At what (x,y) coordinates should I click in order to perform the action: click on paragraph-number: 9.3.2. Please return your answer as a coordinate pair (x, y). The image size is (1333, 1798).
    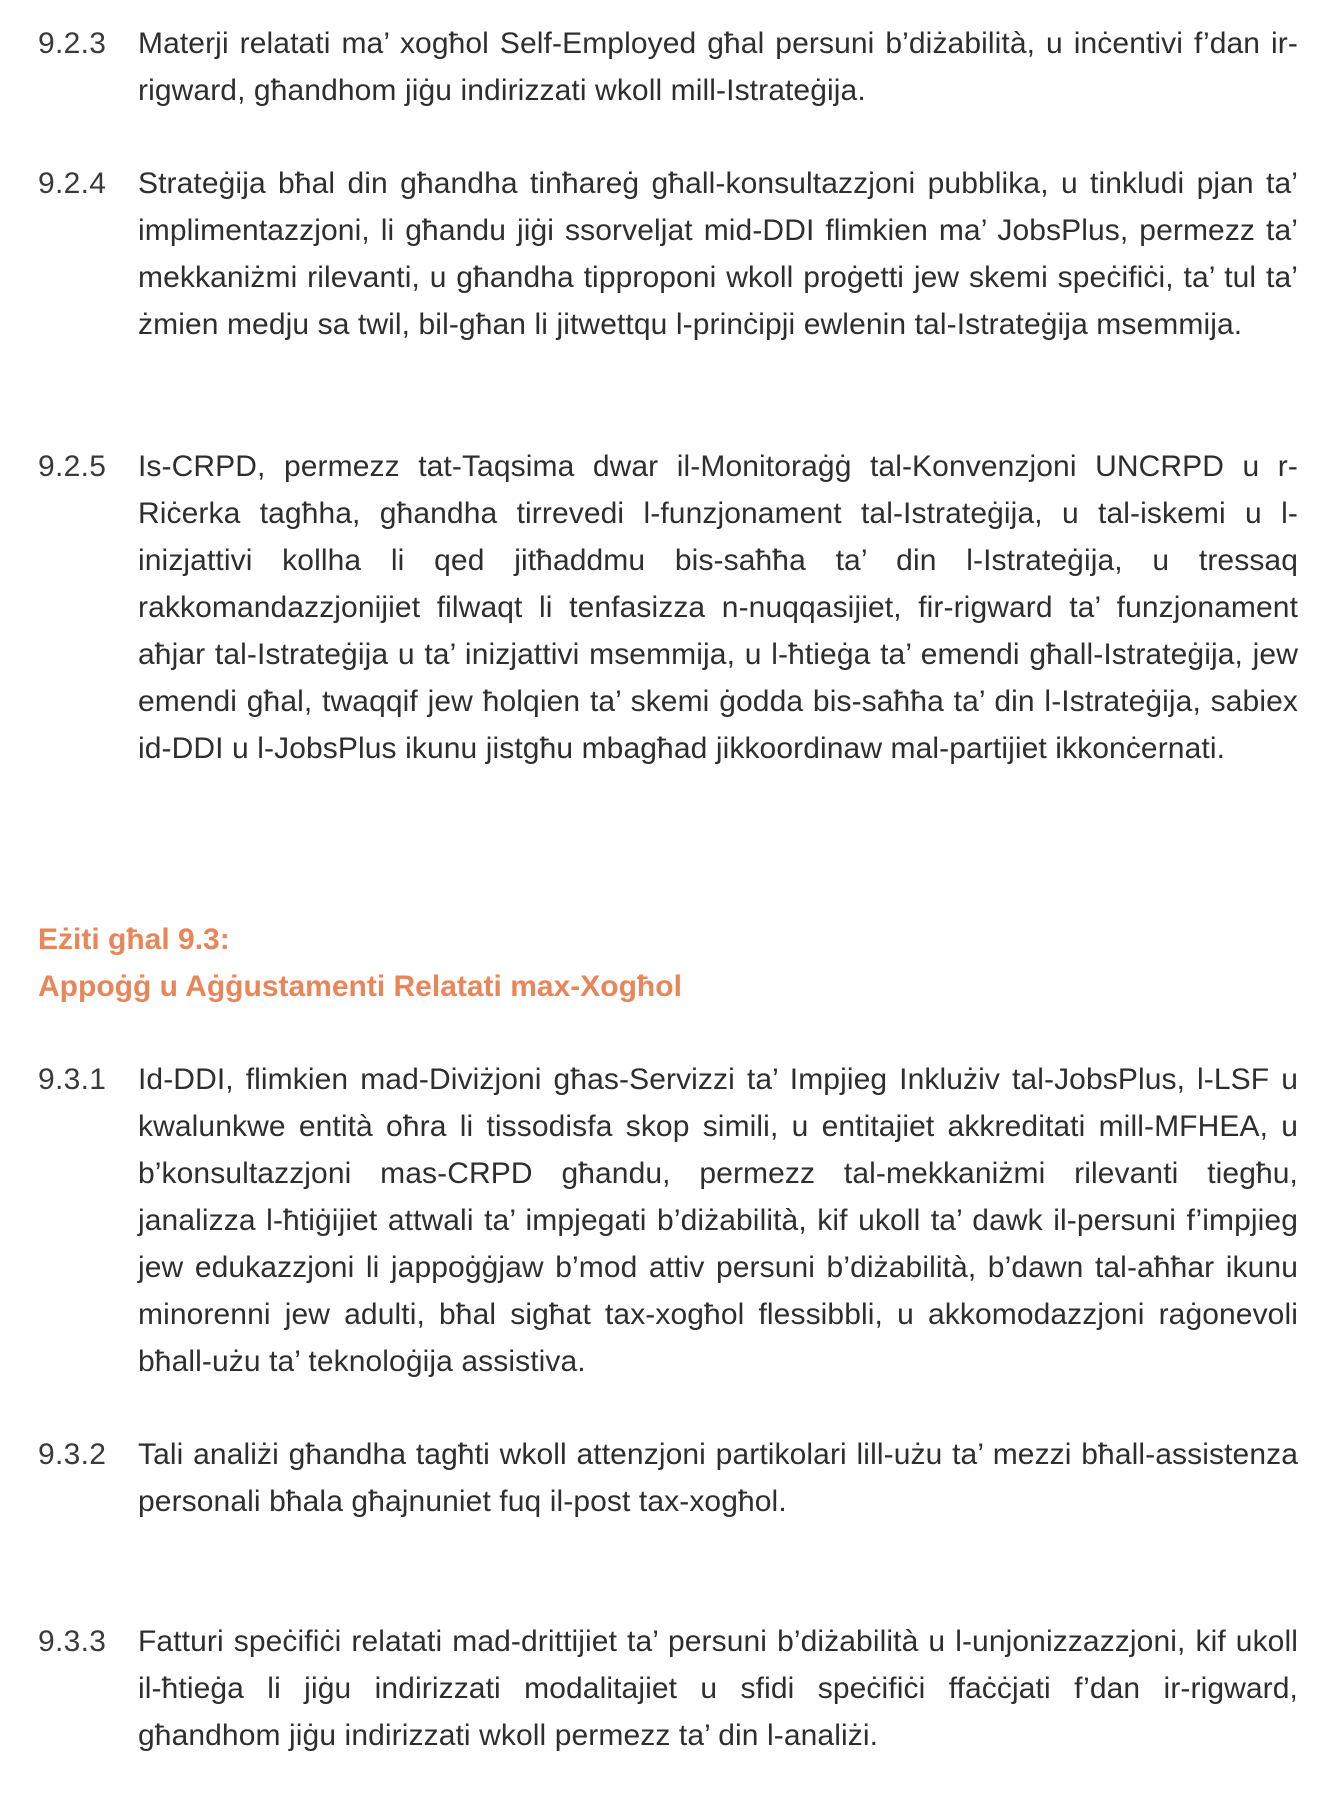
    Looking at the image, I should click on (72, 1454).